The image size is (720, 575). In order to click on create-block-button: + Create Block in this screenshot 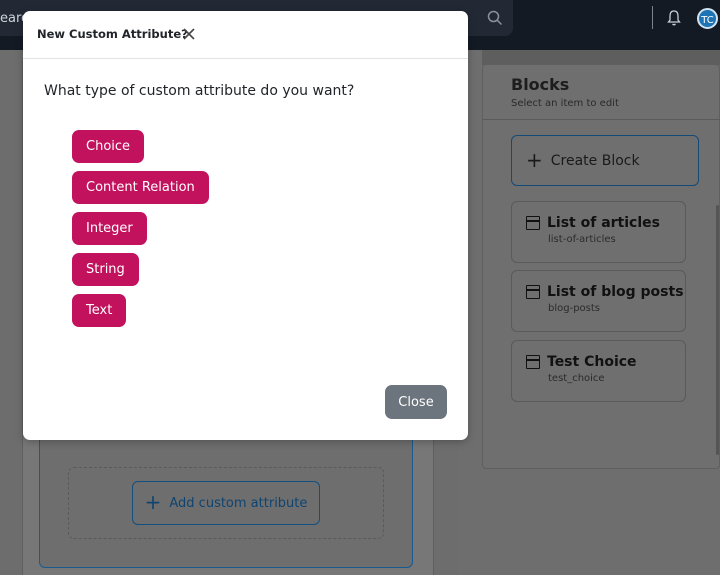, I will do `click(605, 160)`.